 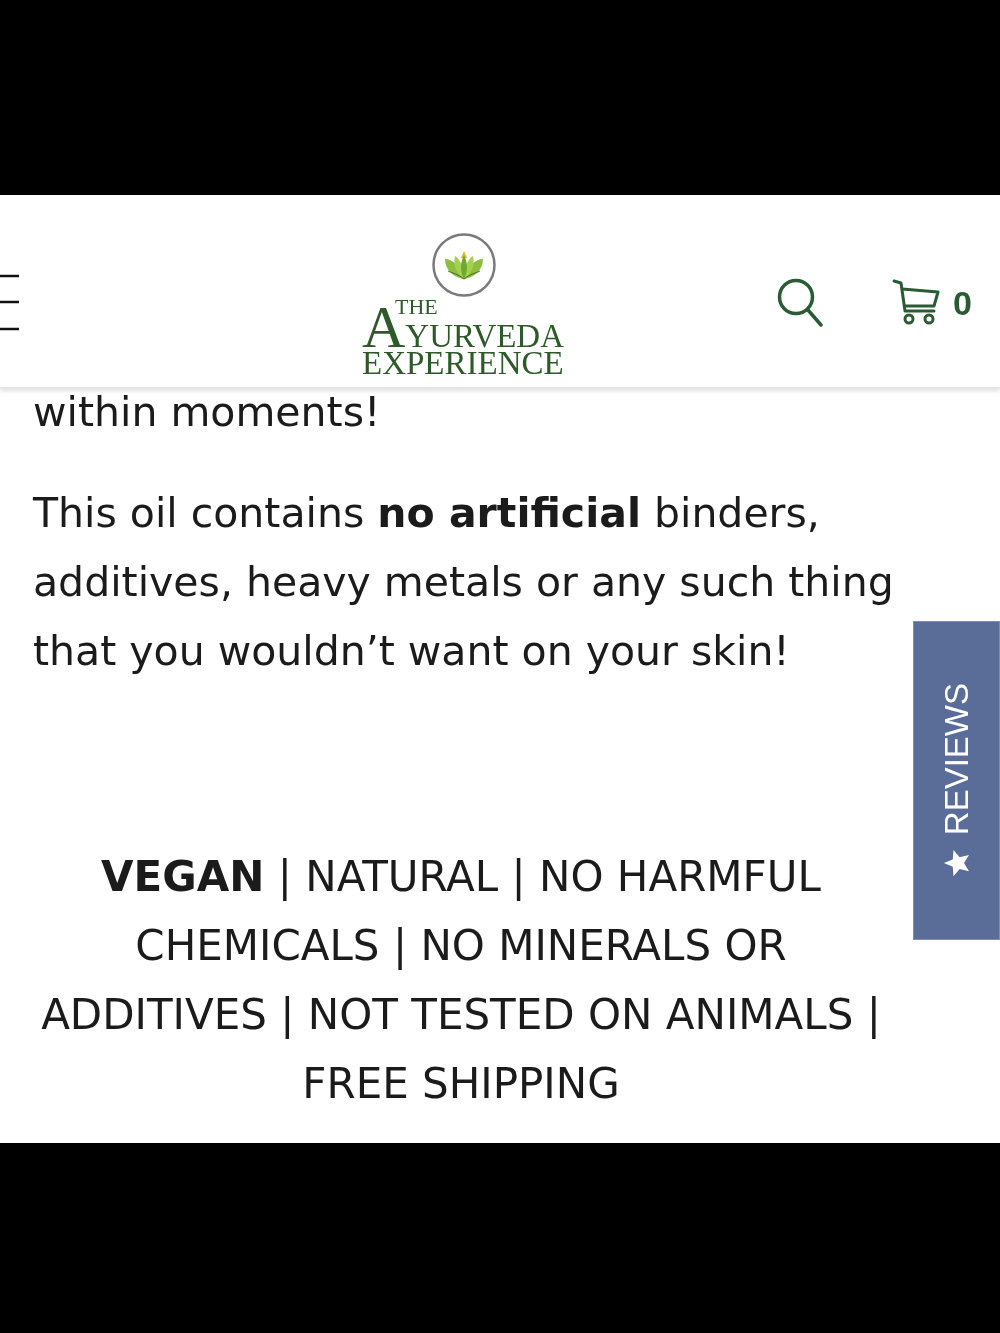 What do you see at coordinates (800, 302) in the screenshot?
I see `search-icon` at bounding box center [800, 302].